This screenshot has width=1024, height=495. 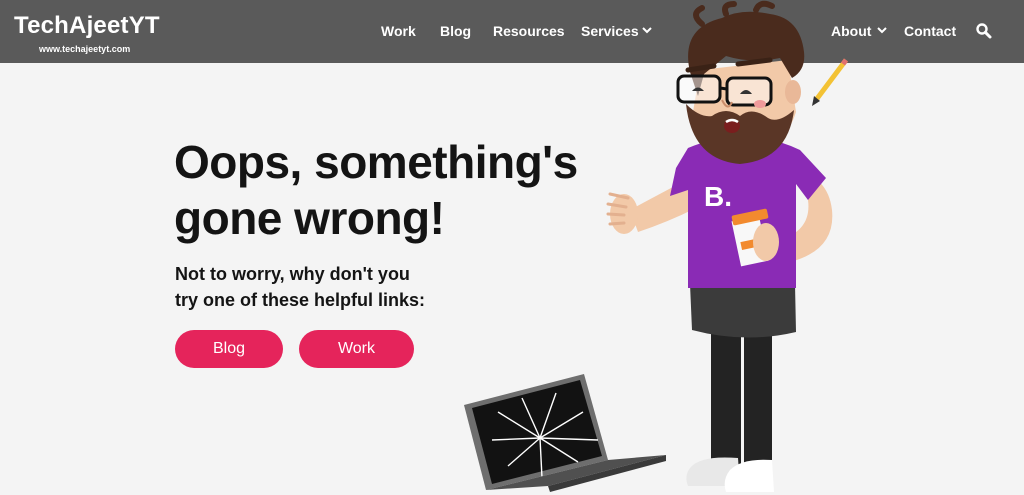 I want to click on error-headline: Oops, something's gone wrong!, so click(x=376, y=190).